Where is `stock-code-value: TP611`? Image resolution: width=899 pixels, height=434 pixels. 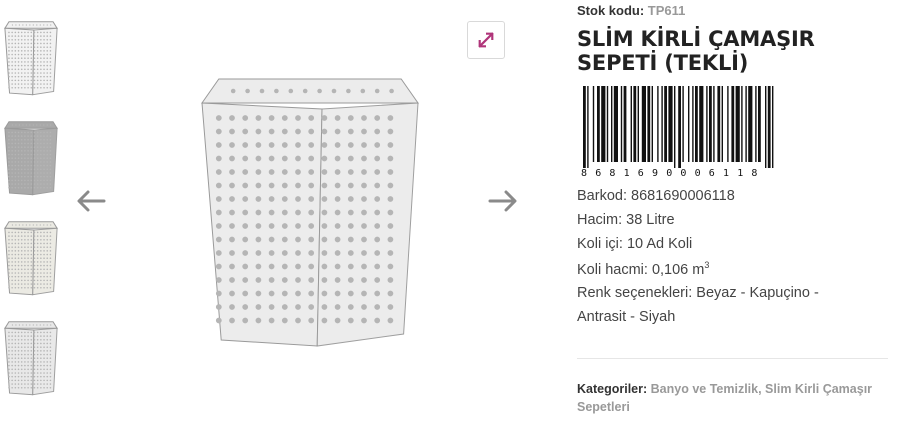
stock-code-value: TP611 is located at coordinates (666, 10).